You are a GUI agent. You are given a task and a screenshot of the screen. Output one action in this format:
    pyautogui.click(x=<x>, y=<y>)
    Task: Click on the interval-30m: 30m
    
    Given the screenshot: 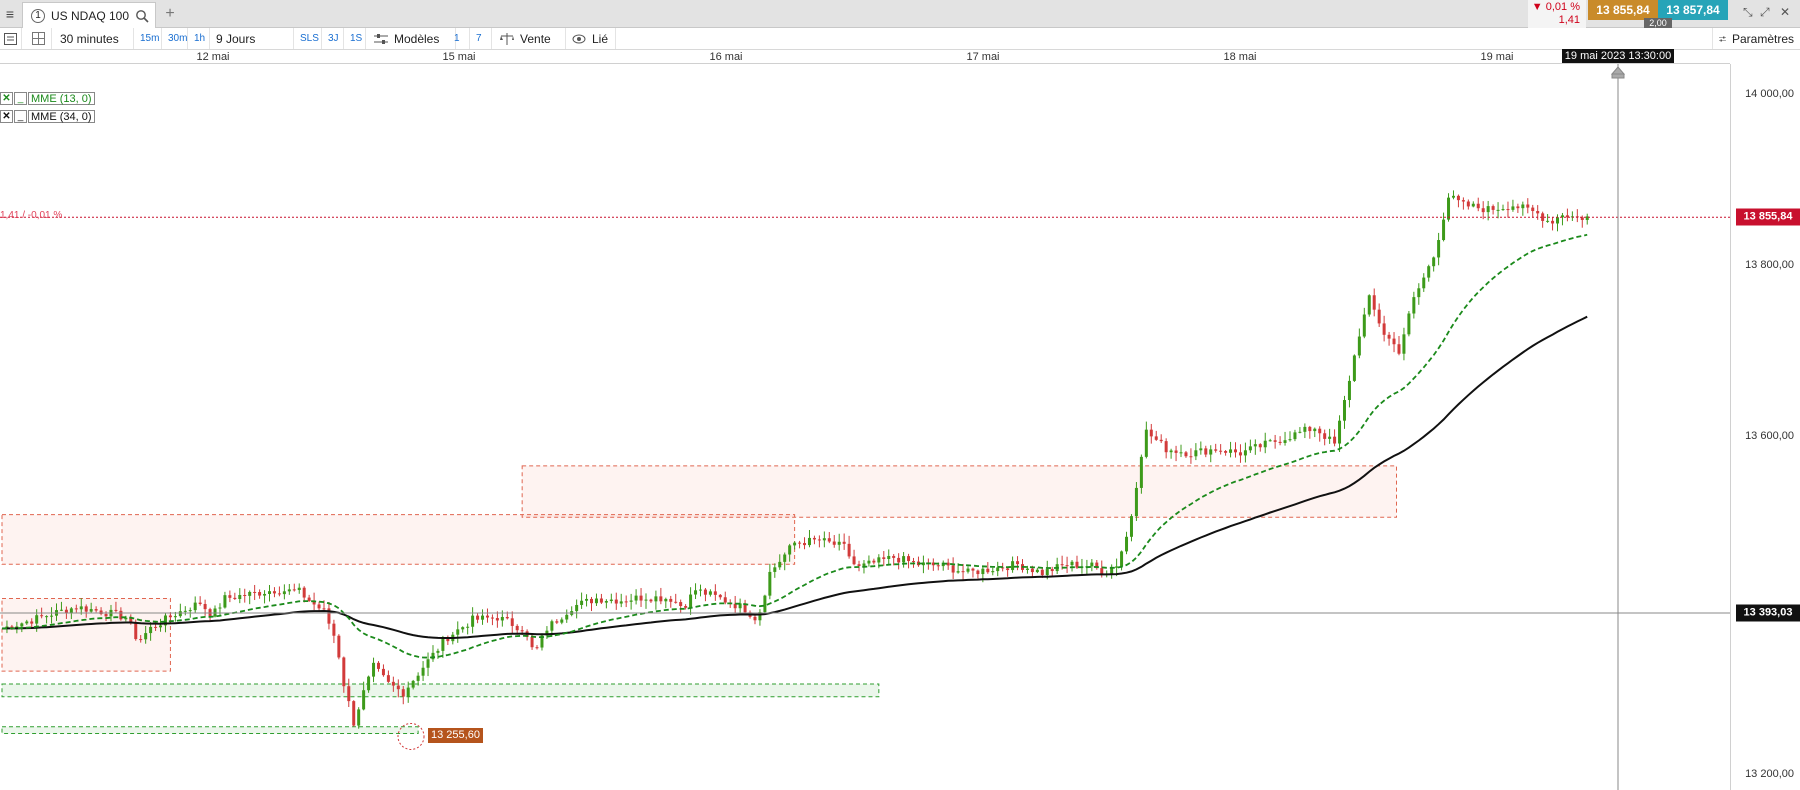 What is the action you would take?
    pyautogui.click(x=175, y=38)
    